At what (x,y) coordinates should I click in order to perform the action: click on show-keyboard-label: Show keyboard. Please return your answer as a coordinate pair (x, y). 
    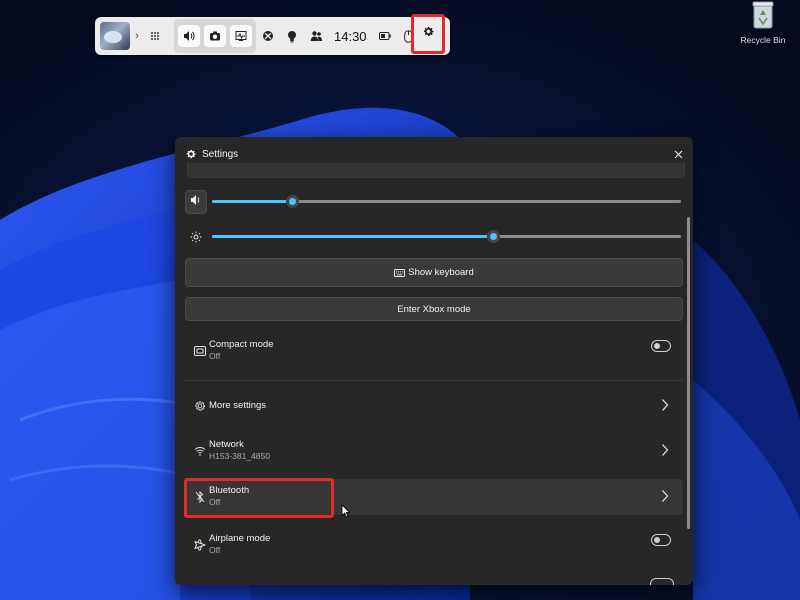
    Looking at the image, I should click on (441, 272).